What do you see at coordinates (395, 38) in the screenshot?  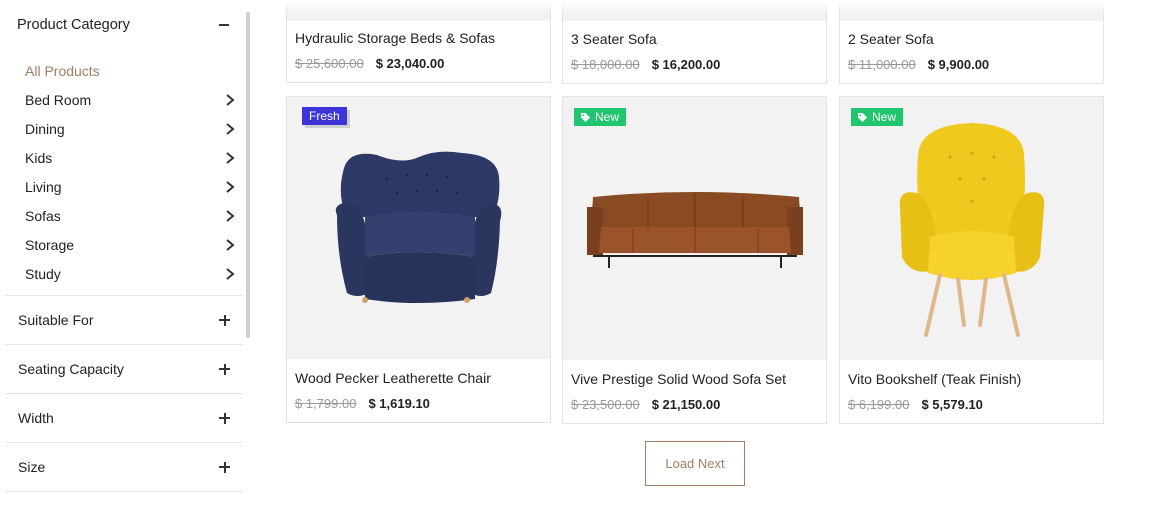 I see `product-name: Hydraulic Storage Beds & Sofas` at bounding box center [395, 38].